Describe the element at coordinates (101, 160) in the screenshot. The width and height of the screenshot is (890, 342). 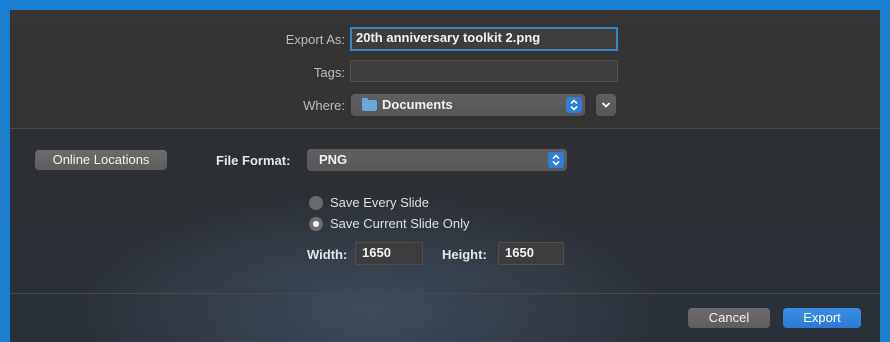
I see `online-locations-button: Online Locations` at that location.